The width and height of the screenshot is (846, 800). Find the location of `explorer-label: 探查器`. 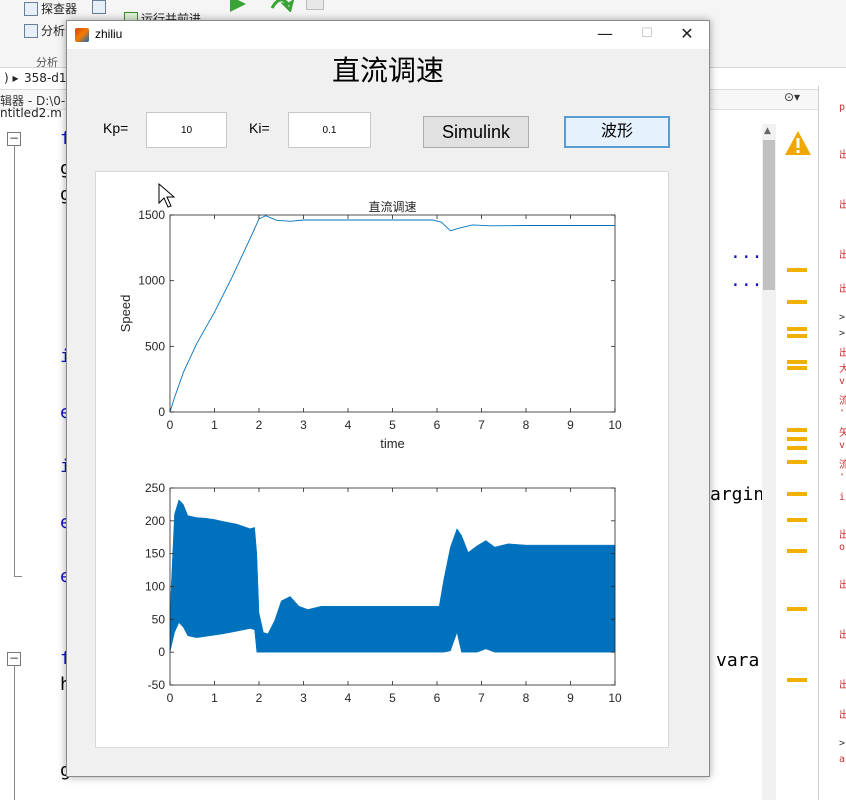

explorer-label: 探查器 is located at coordinates (59, 9).